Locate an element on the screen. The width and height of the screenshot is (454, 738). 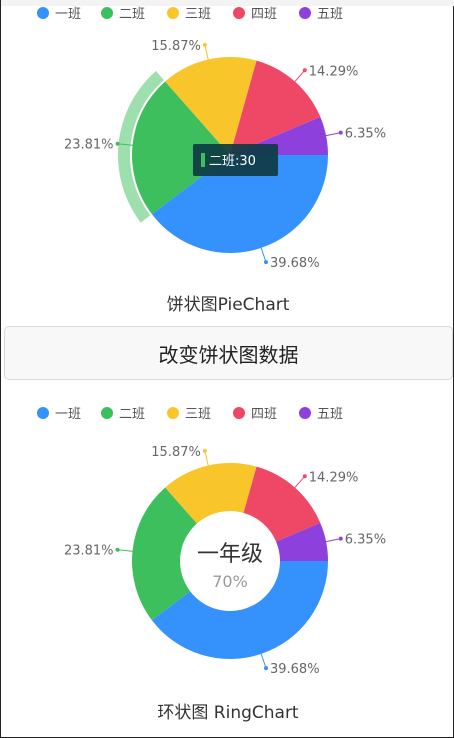
tooltip-text: 二班:30 is located at coordinates (232, 161).